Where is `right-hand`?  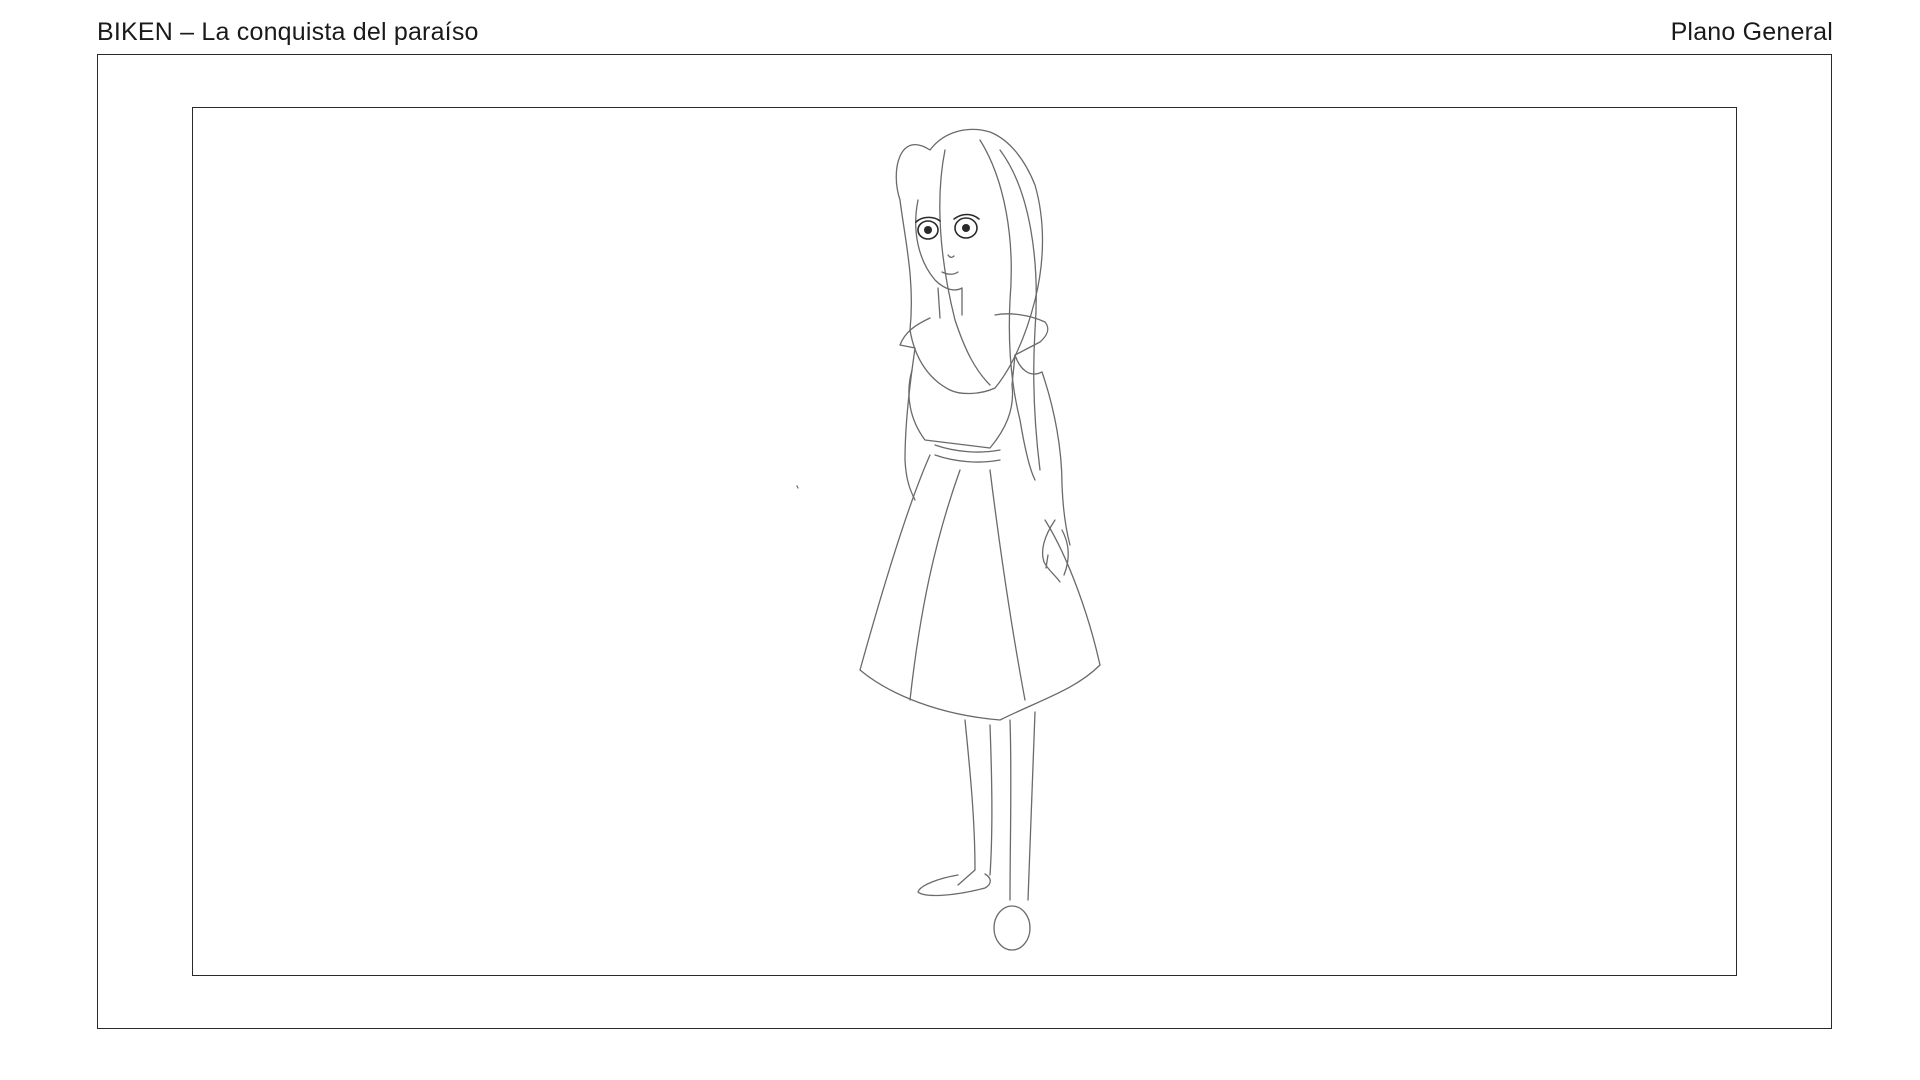
right-hand is located at coordinates (1055, 551).